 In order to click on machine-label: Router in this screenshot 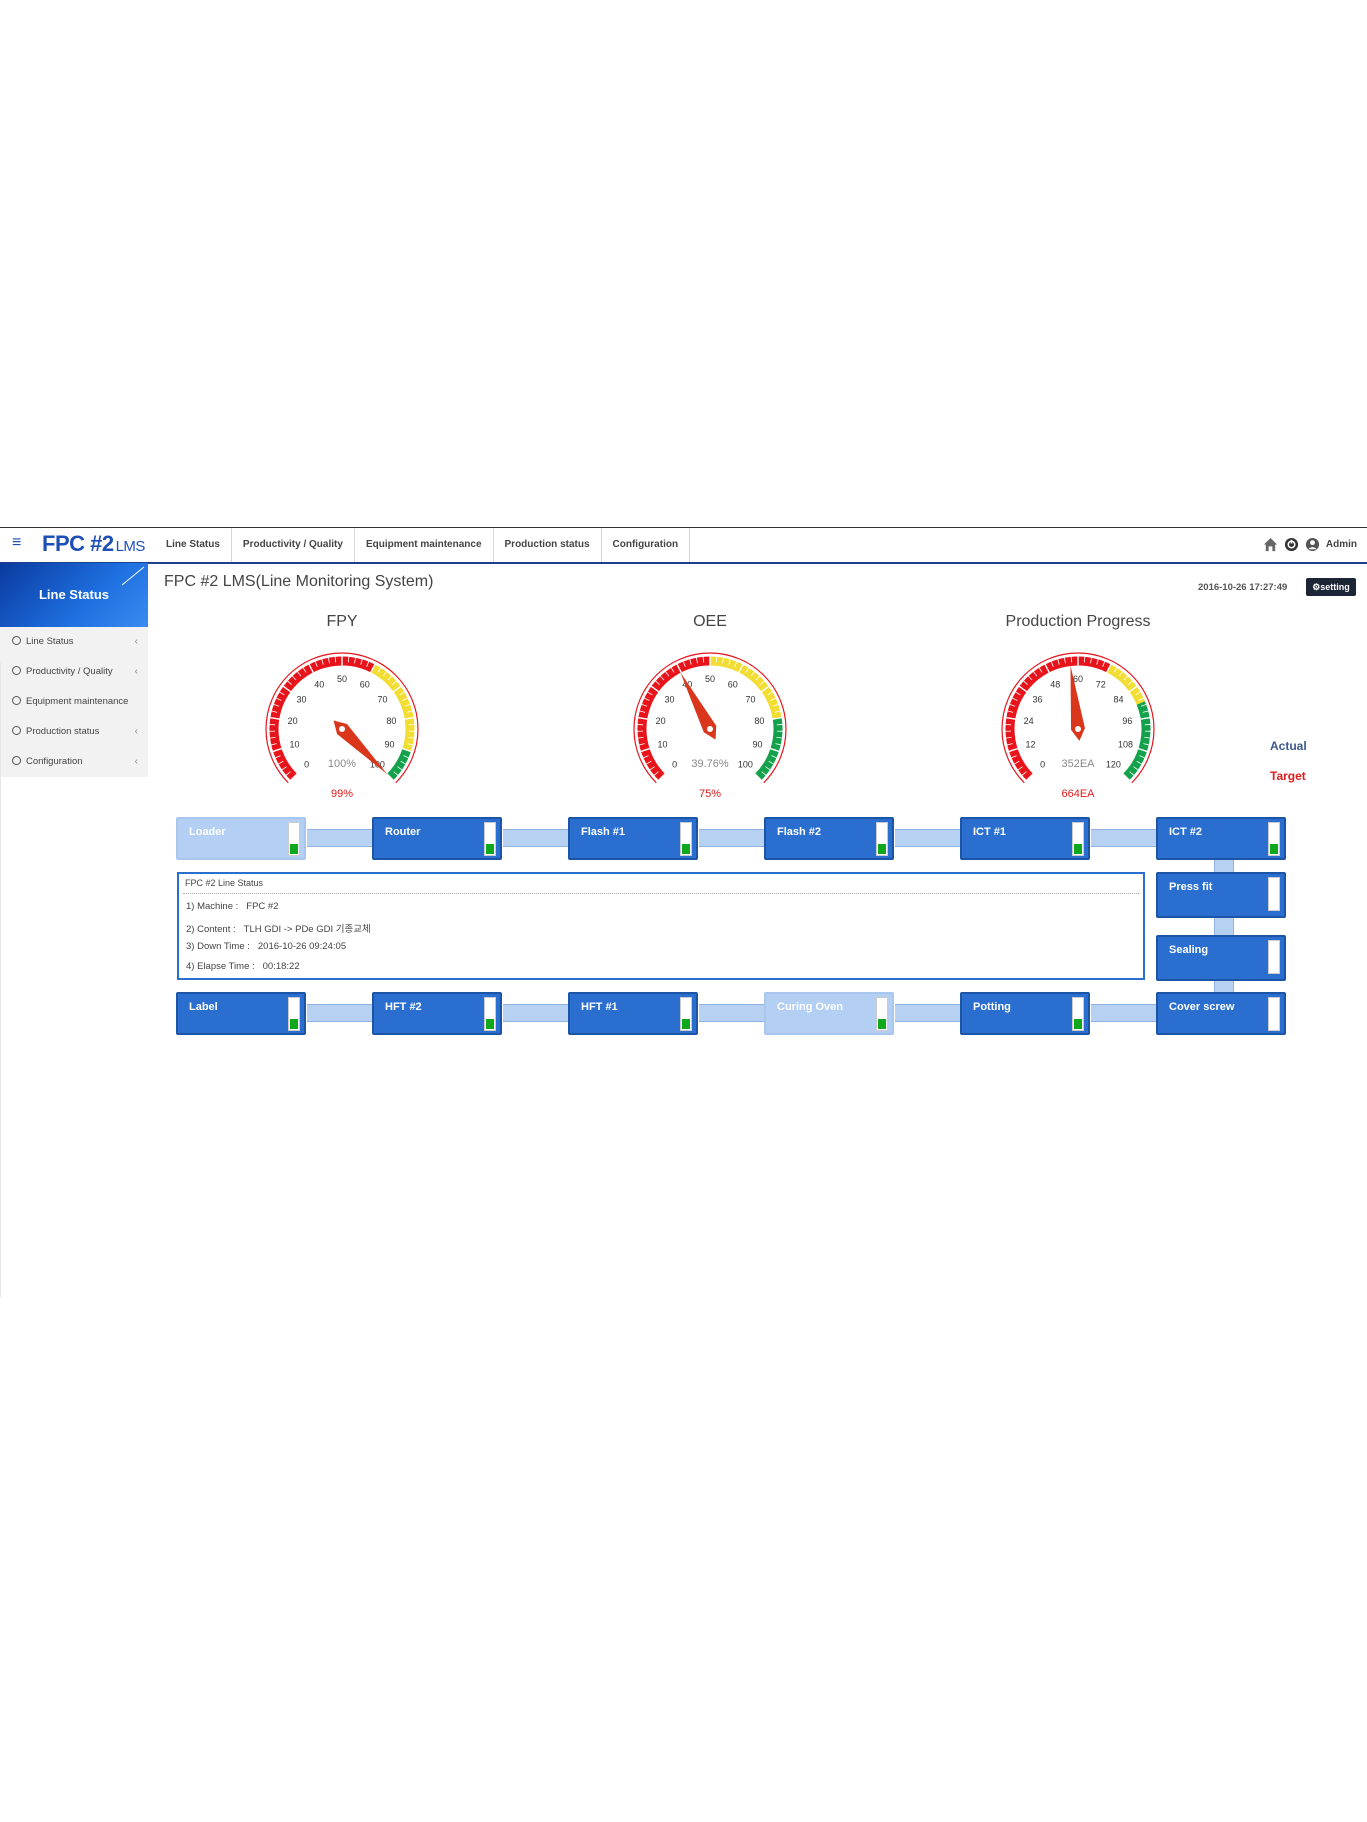, I will do `click(403, 832)`.